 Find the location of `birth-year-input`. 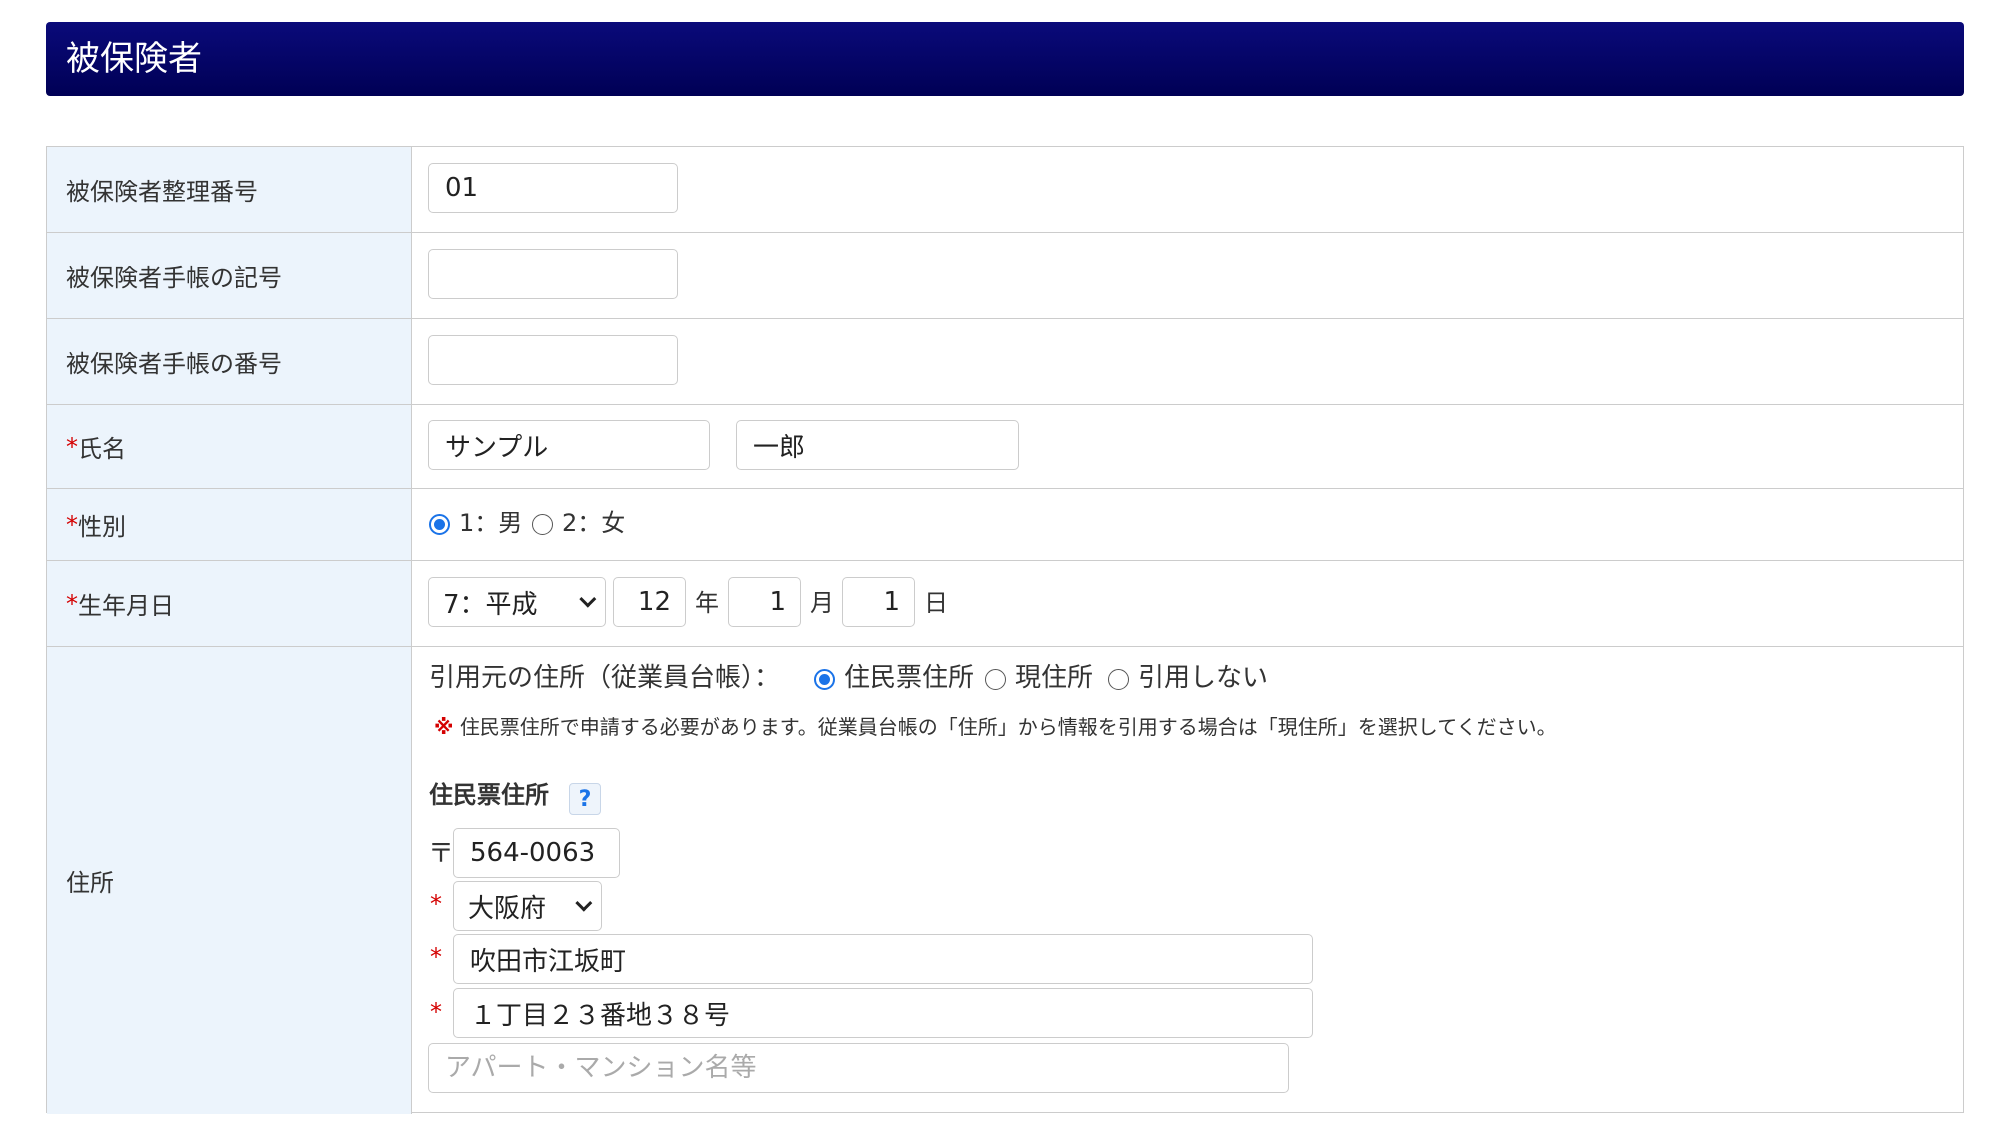

birth-year-input is located at coordinates (649, 602).